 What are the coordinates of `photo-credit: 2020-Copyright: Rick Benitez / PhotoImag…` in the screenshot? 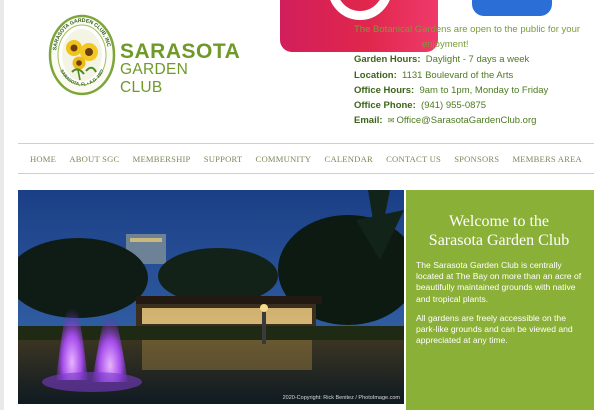 It's located at (341, 398).